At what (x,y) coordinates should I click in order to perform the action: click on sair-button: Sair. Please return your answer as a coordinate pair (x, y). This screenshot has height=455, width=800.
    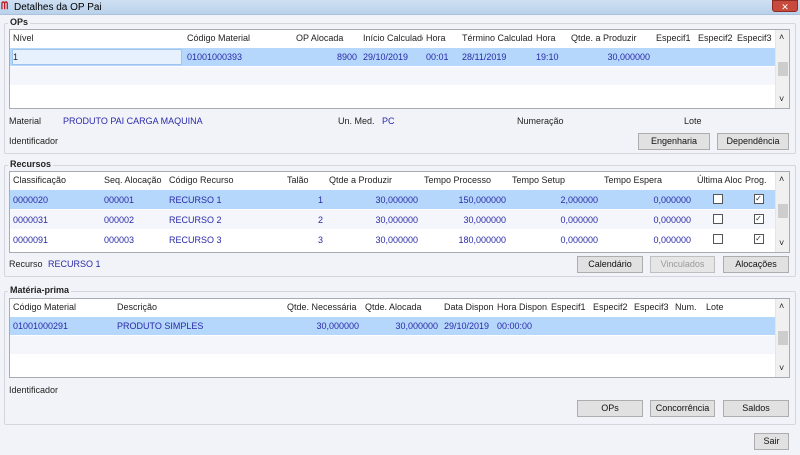
    Looking at the image, I should click on (771, 441).